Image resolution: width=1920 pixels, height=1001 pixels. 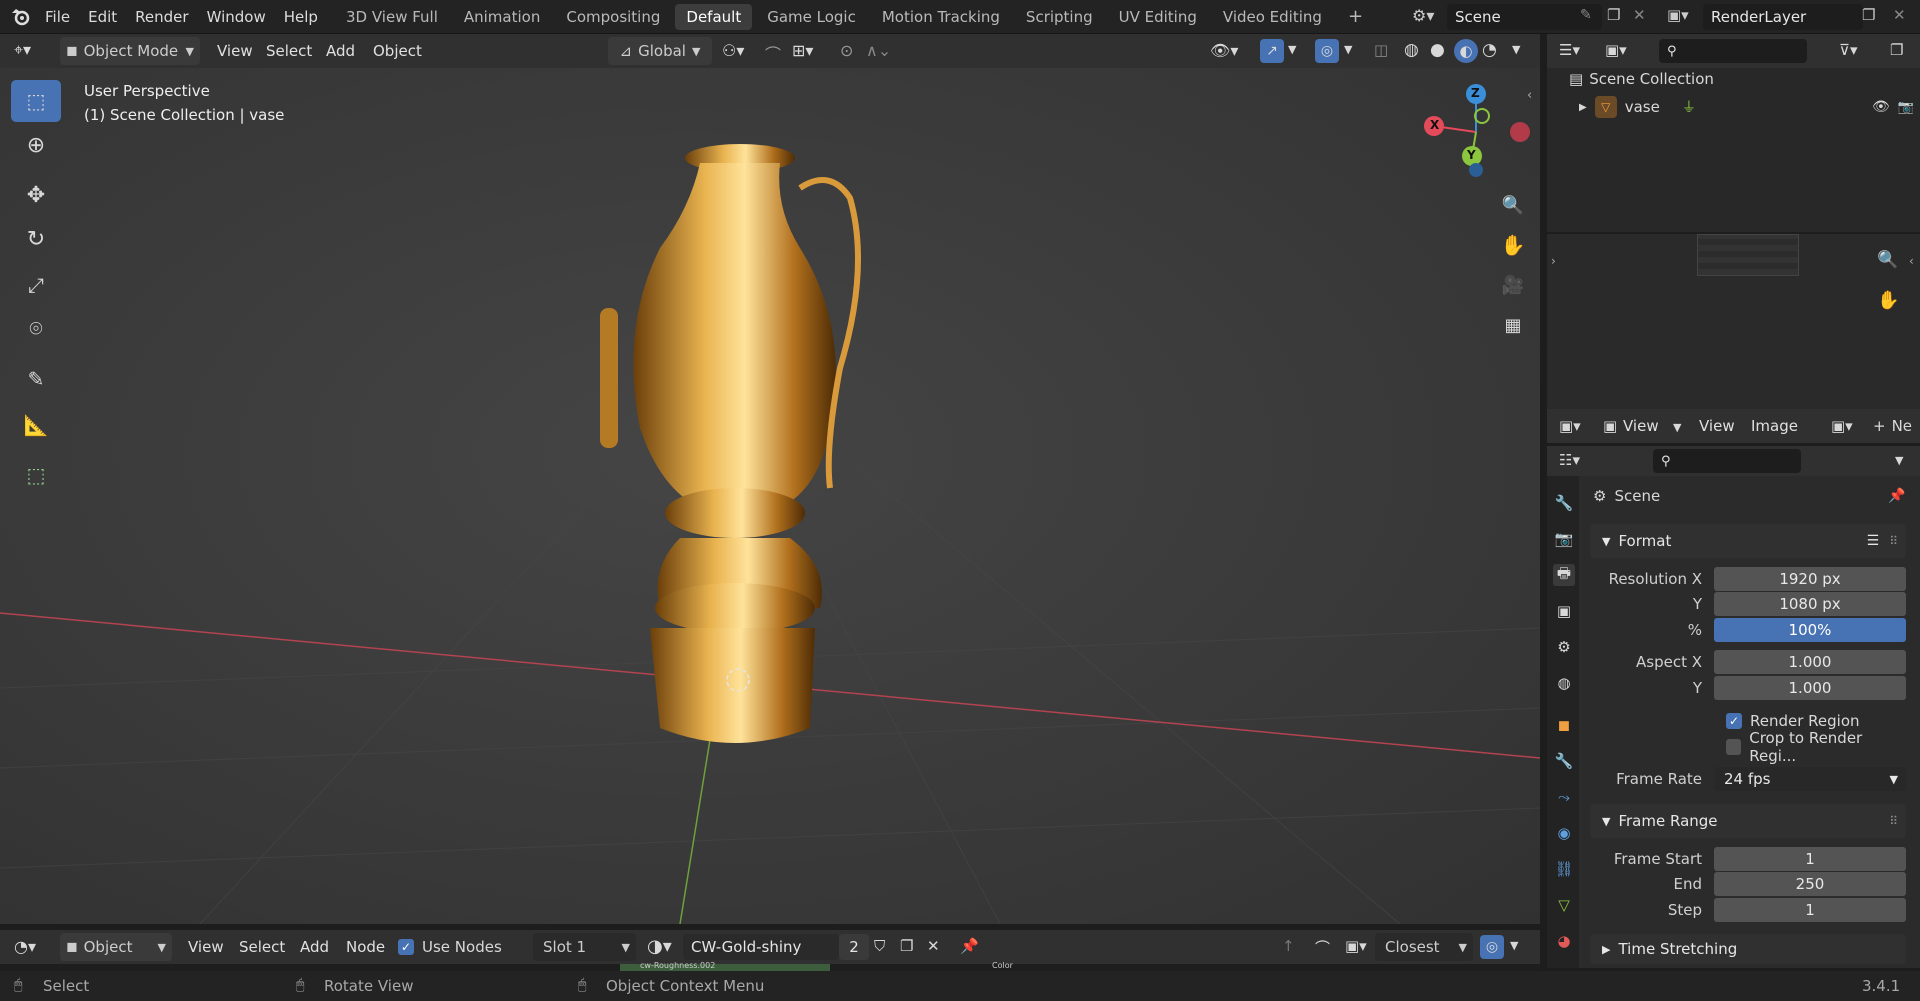 What do you see at coordinates (57, 17) in the screenshot?
I see `menu-file: File` at bounding box center [57, 17].